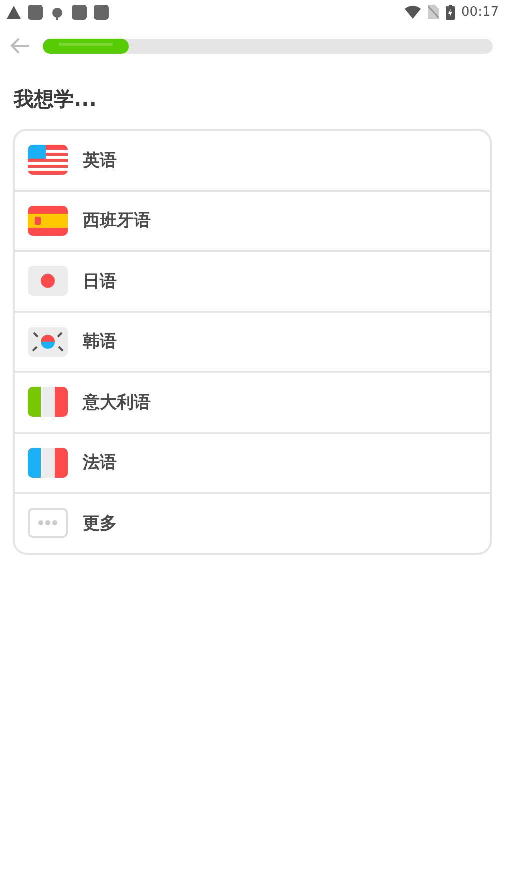  I want to click on language-name: 日语, so click(100, 281).